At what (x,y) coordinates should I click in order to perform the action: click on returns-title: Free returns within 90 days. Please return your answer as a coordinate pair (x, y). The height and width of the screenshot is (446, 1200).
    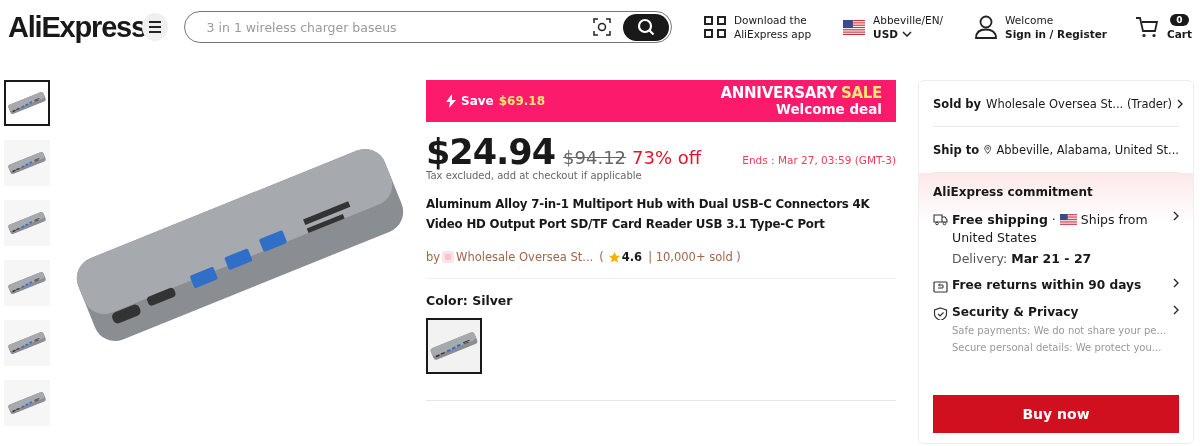
    Looking at the image, I should click on (1047, 285).